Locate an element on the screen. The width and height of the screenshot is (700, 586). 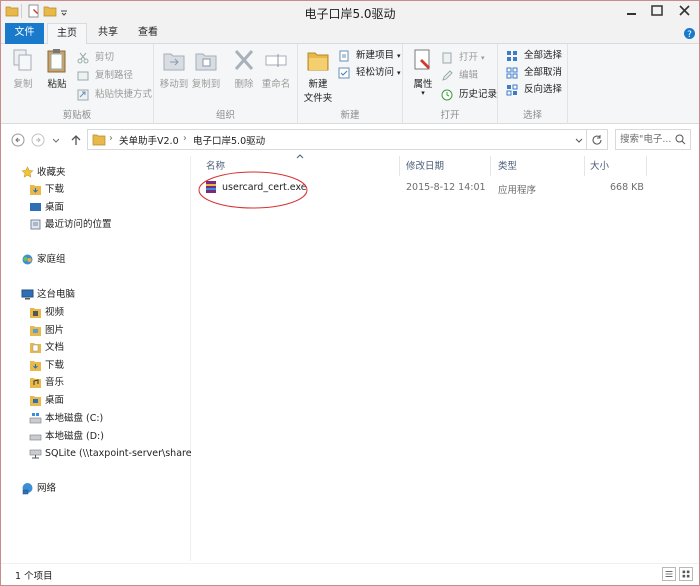
move-to-button: 移动到 is located at coordinates (174, 69).